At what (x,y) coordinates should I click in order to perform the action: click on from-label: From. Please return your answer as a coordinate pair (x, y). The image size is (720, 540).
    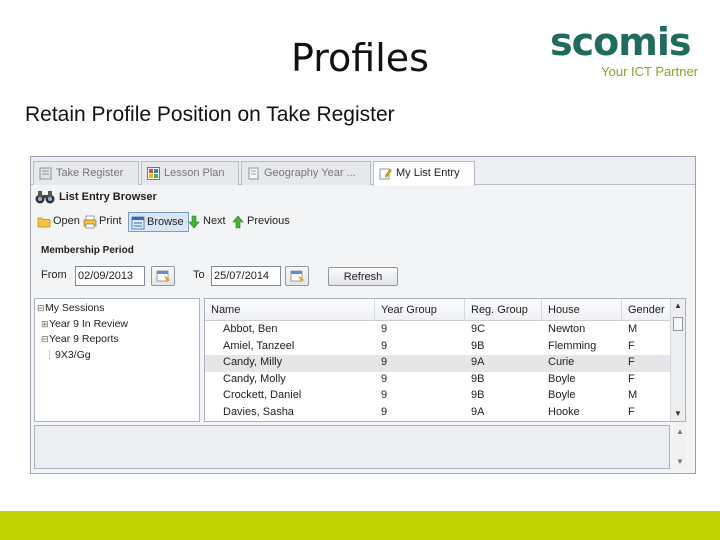
    Looking at the image, I should click on (54, 275).